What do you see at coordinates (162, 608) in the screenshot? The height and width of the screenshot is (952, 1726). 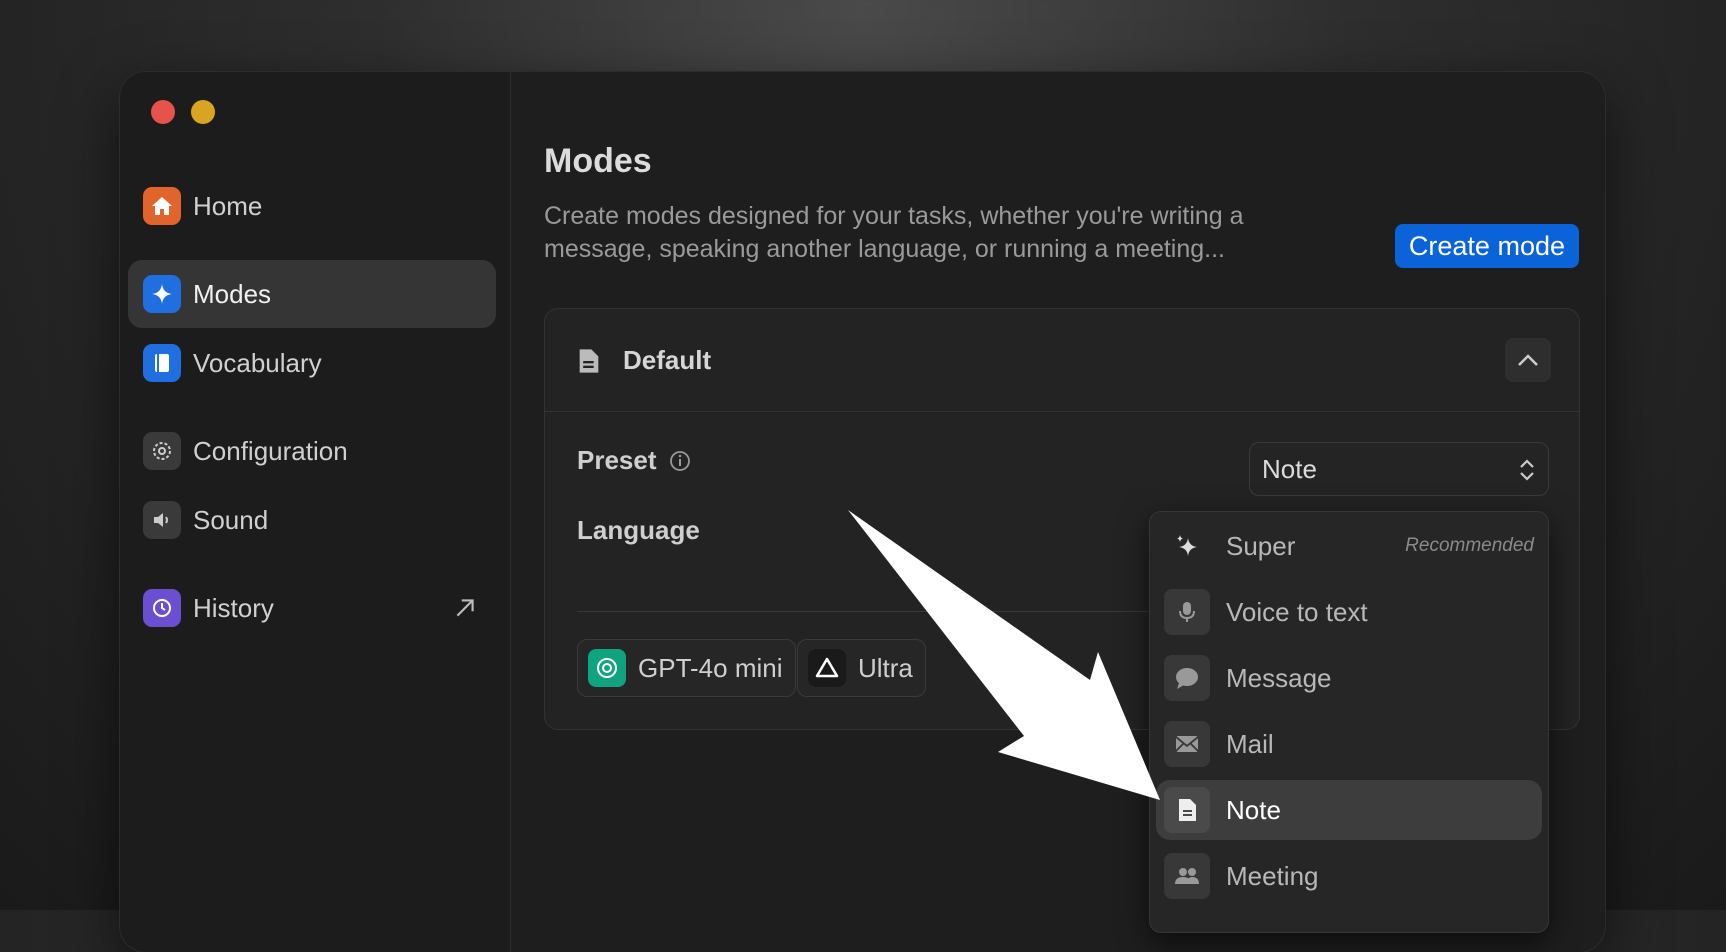 I see `history-icon` at bounding box center [162, 608].